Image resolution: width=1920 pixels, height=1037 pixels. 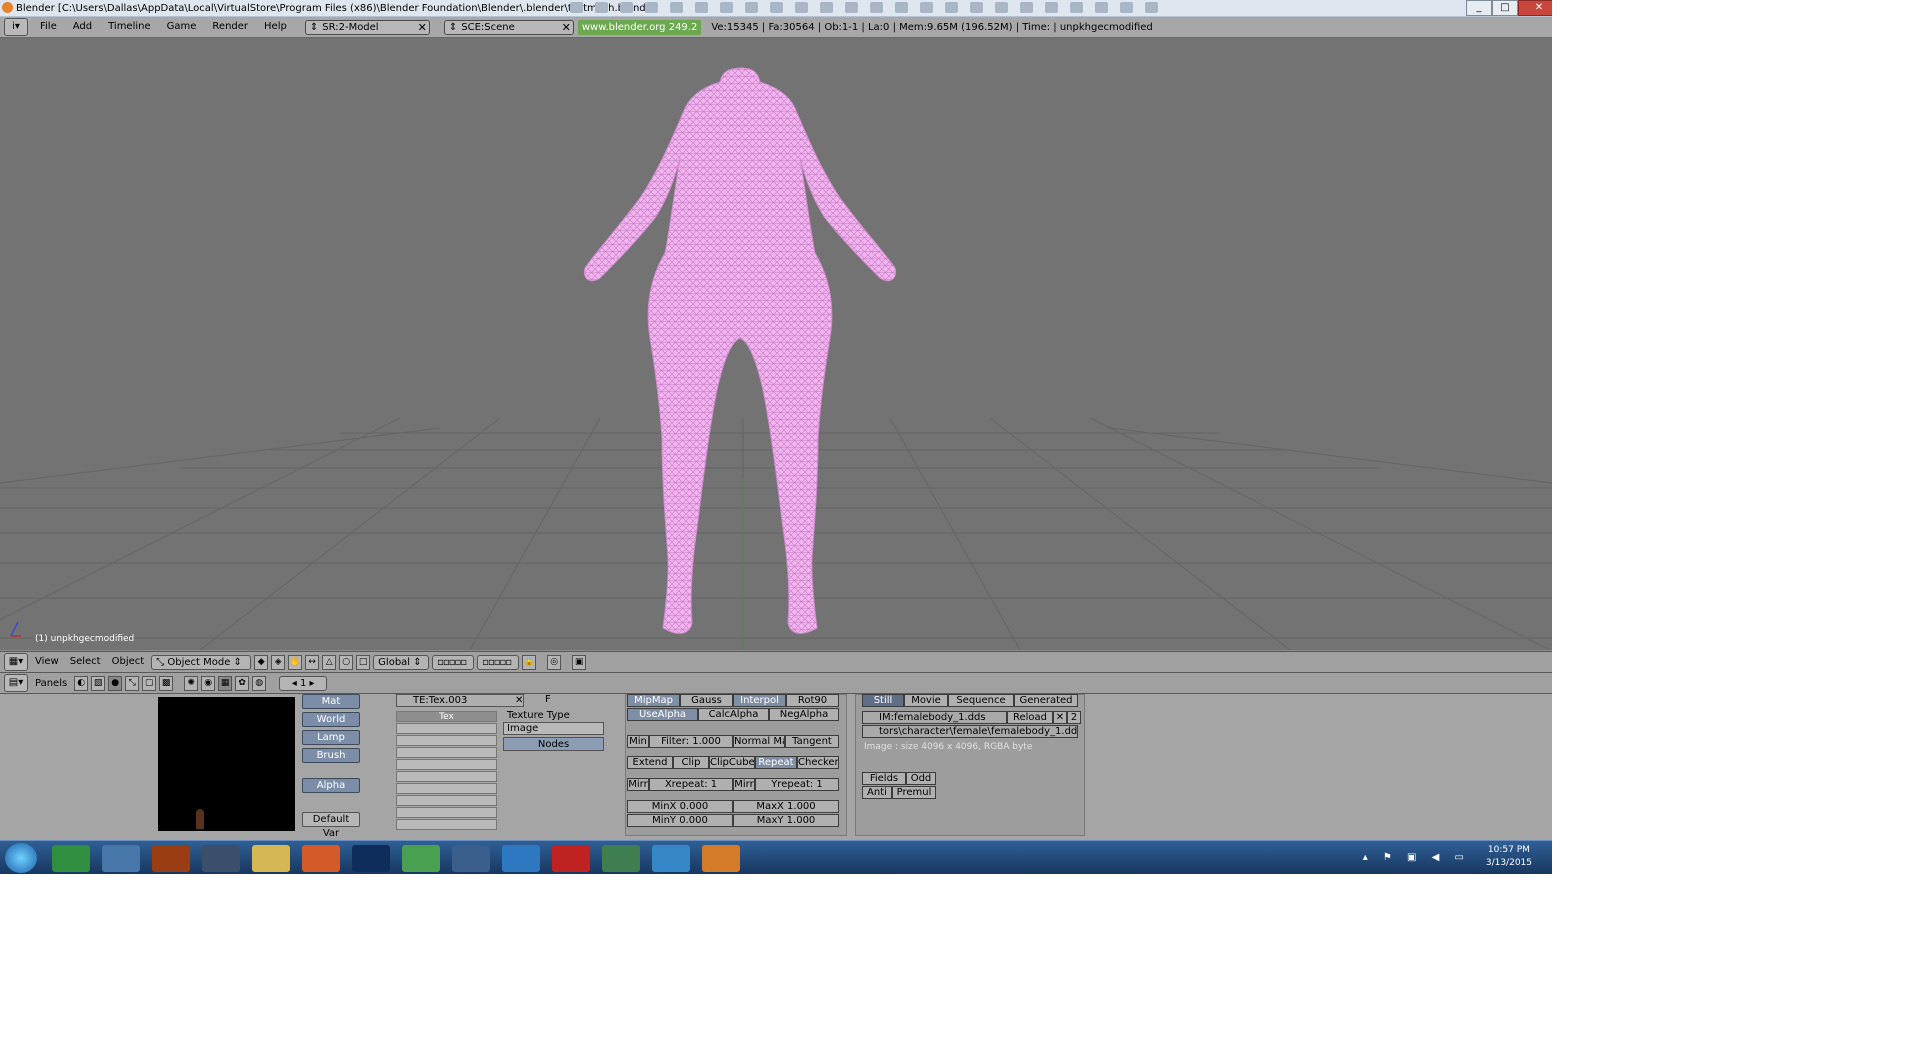 What do you see at coordinates (312, 662) in the screenshot?
I see `manipulator-translate-icon: ↔` at bounding box center [312, 662].